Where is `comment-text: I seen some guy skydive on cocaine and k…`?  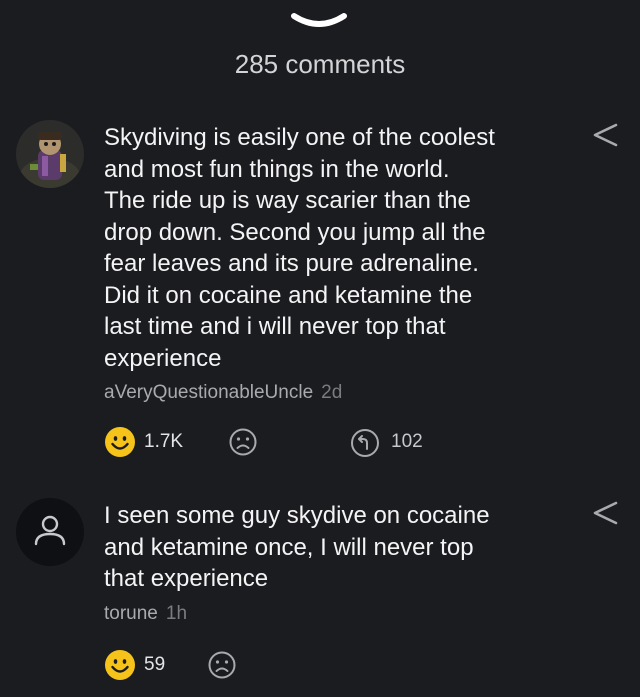 comment-text: I seen some guy skydive on cocaine and k… is located at coordinates (297, 547).